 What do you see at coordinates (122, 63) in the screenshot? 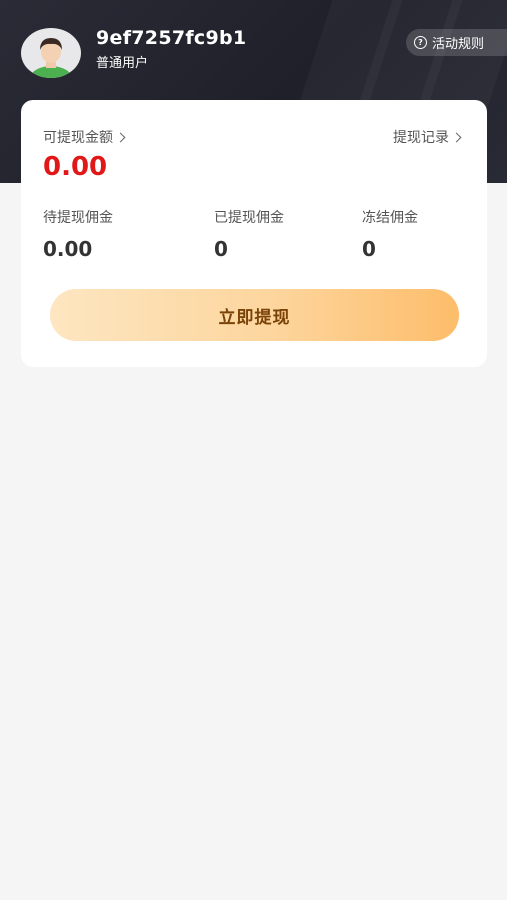
I see `user-role: 普通用户` at bounding box center [122, 63].